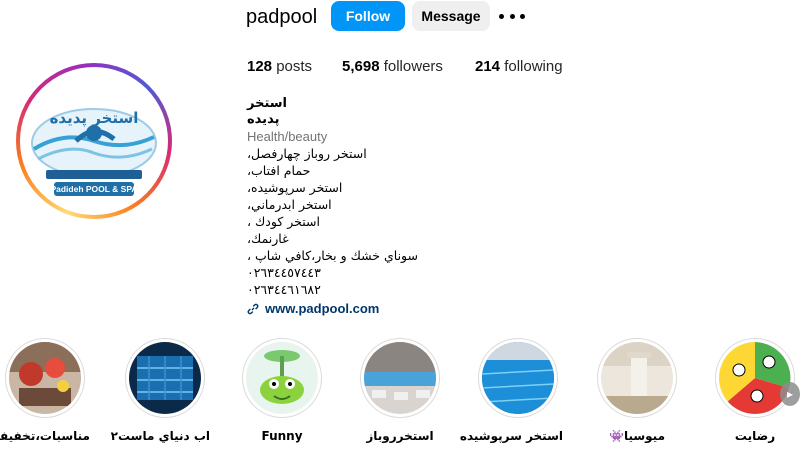 This screenshot has width=800, height=450. What do you see at coordinates (307, 153) in the screenshot?
I see `bio-line: استخر روباز چهارفصل،` at bounding box center [307, 153].